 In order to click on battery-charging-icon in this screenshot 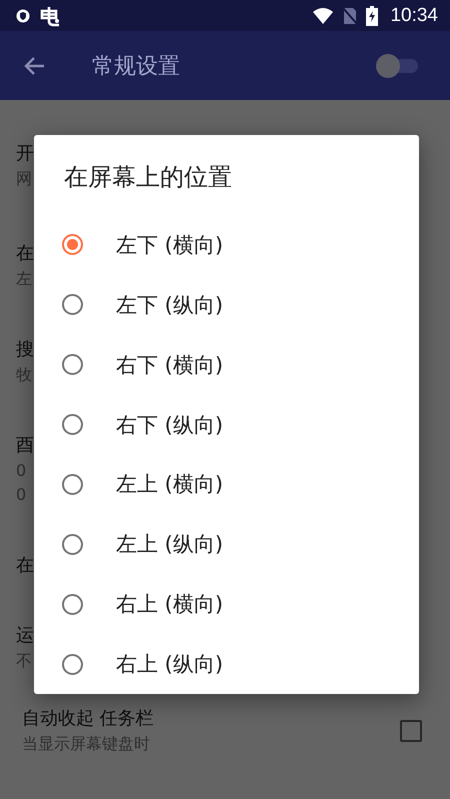, I will do `click(372, 16)`.